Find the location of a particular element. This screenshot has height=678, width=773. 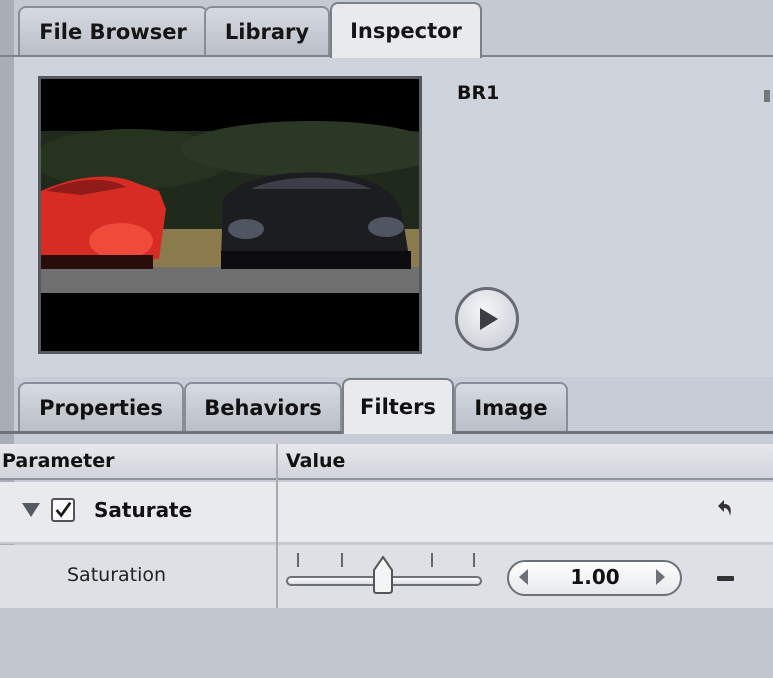

disclosure-triangle-icon is located at coordinates (31, 510).